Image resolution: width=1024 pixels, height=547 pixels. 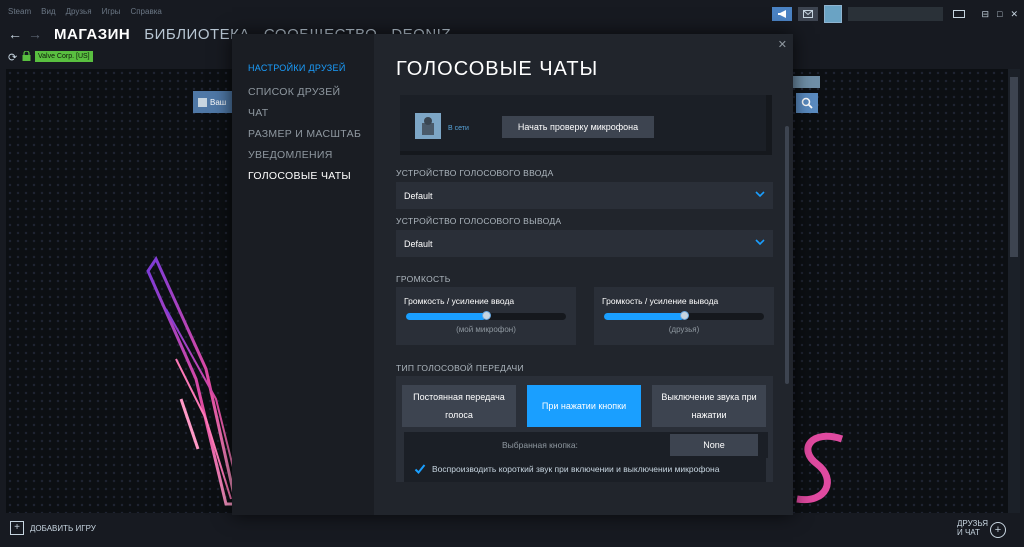 What do you see at coordinates (820, 468) in the screenshot?
I see `banner-art-right` at bounding box center [820, 468].